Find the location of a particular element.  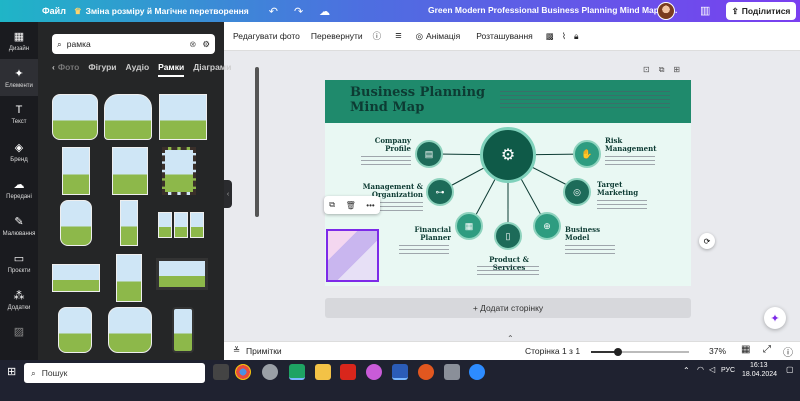

info-icon: ⓘ is located at coordinates (377, 36).